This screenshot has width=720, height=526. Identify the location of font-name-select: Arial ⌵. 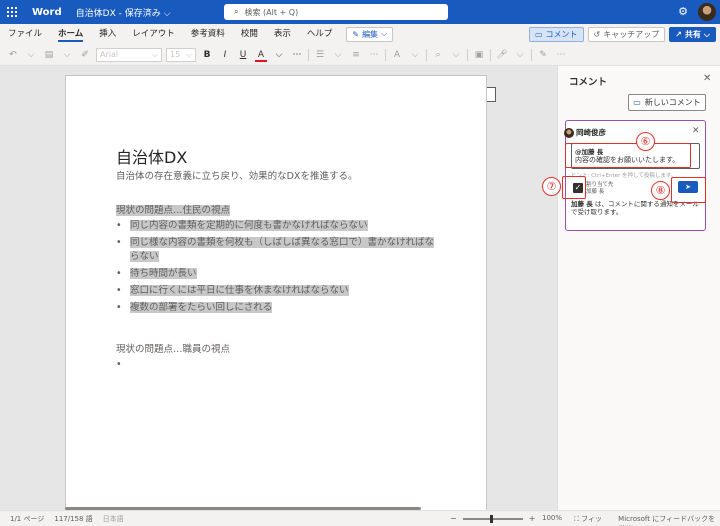
(129, 54).